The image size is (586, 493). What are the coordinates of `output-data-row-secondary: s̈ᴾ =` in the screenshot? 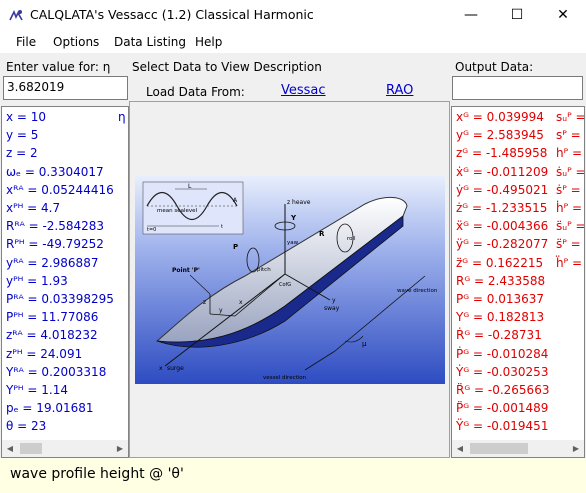 It's located at (568, 244).